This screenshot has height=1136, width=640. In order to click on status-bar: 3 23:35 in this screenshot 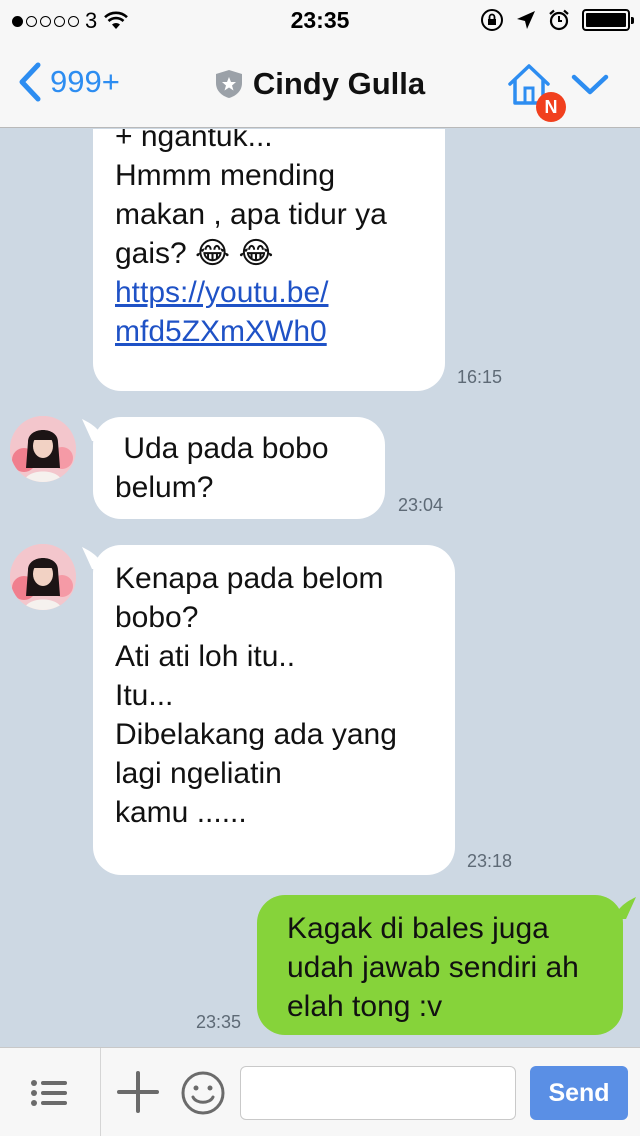, I will do `click(320, 20)`.